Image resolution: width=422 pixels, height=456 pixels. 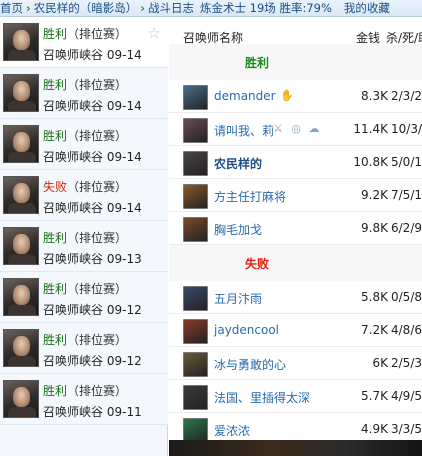 What do you see at coordinates (295, 195) in the screenshot?
I see `player-row: 方主任打麻将 9.2K 7/5/1` at bounding box center [295, 195].